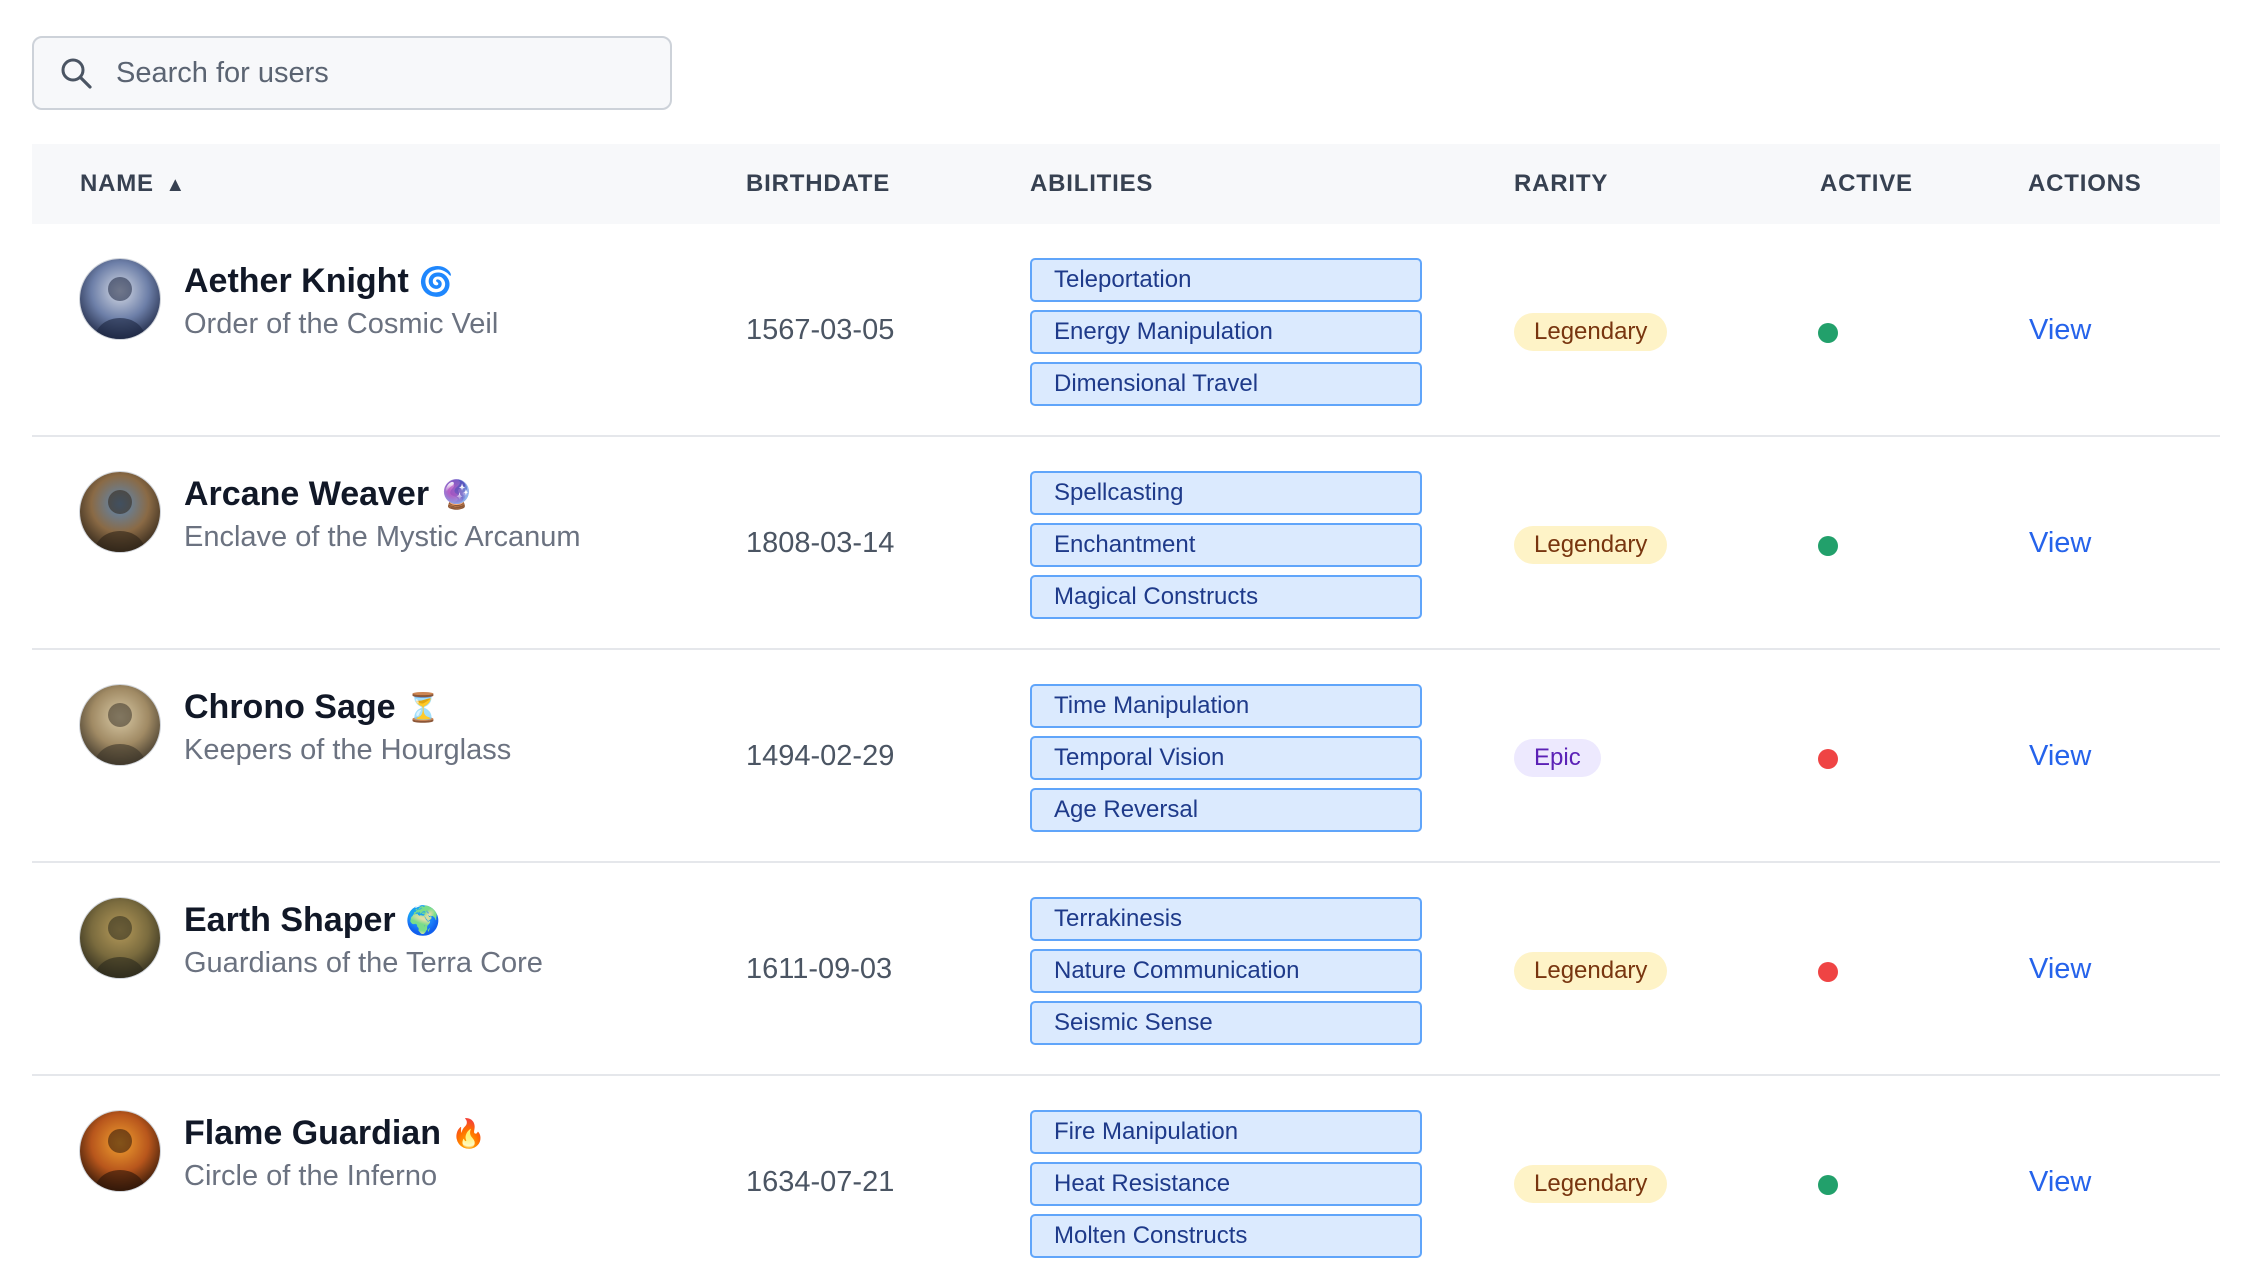 The height and width of the screenshot is (1280, 2242). Describe the element at coordinates (1226, 280) in the screenshot. I see `ability-tag: Teleportation` at that location.